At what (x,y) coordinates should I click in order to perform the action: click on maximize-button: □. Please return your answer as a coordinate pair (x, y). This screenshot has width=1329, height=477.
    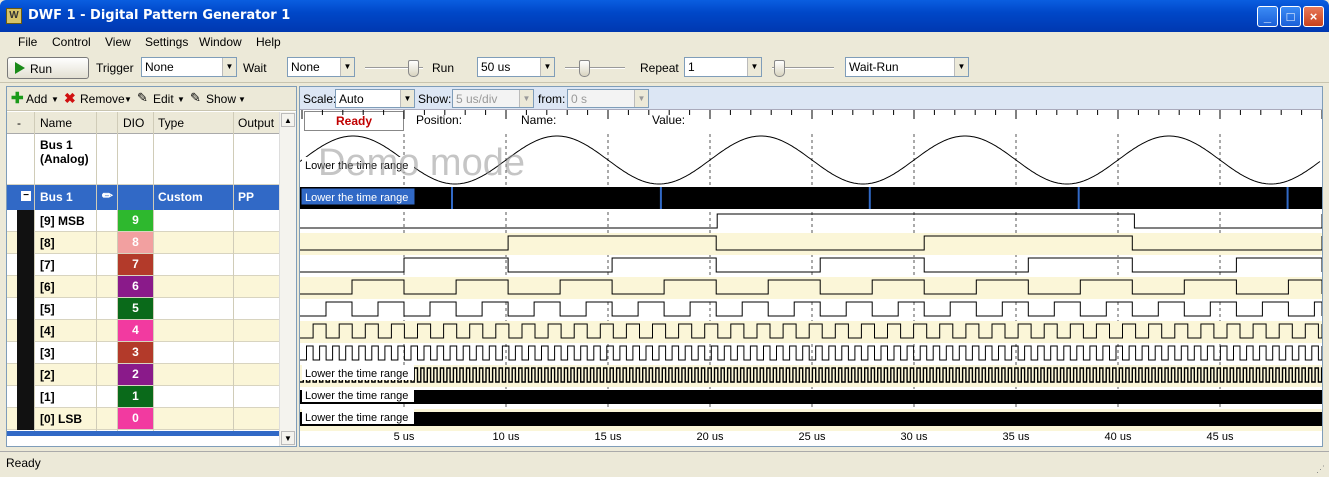
    Looking at the image, I should click on (1290, 16).